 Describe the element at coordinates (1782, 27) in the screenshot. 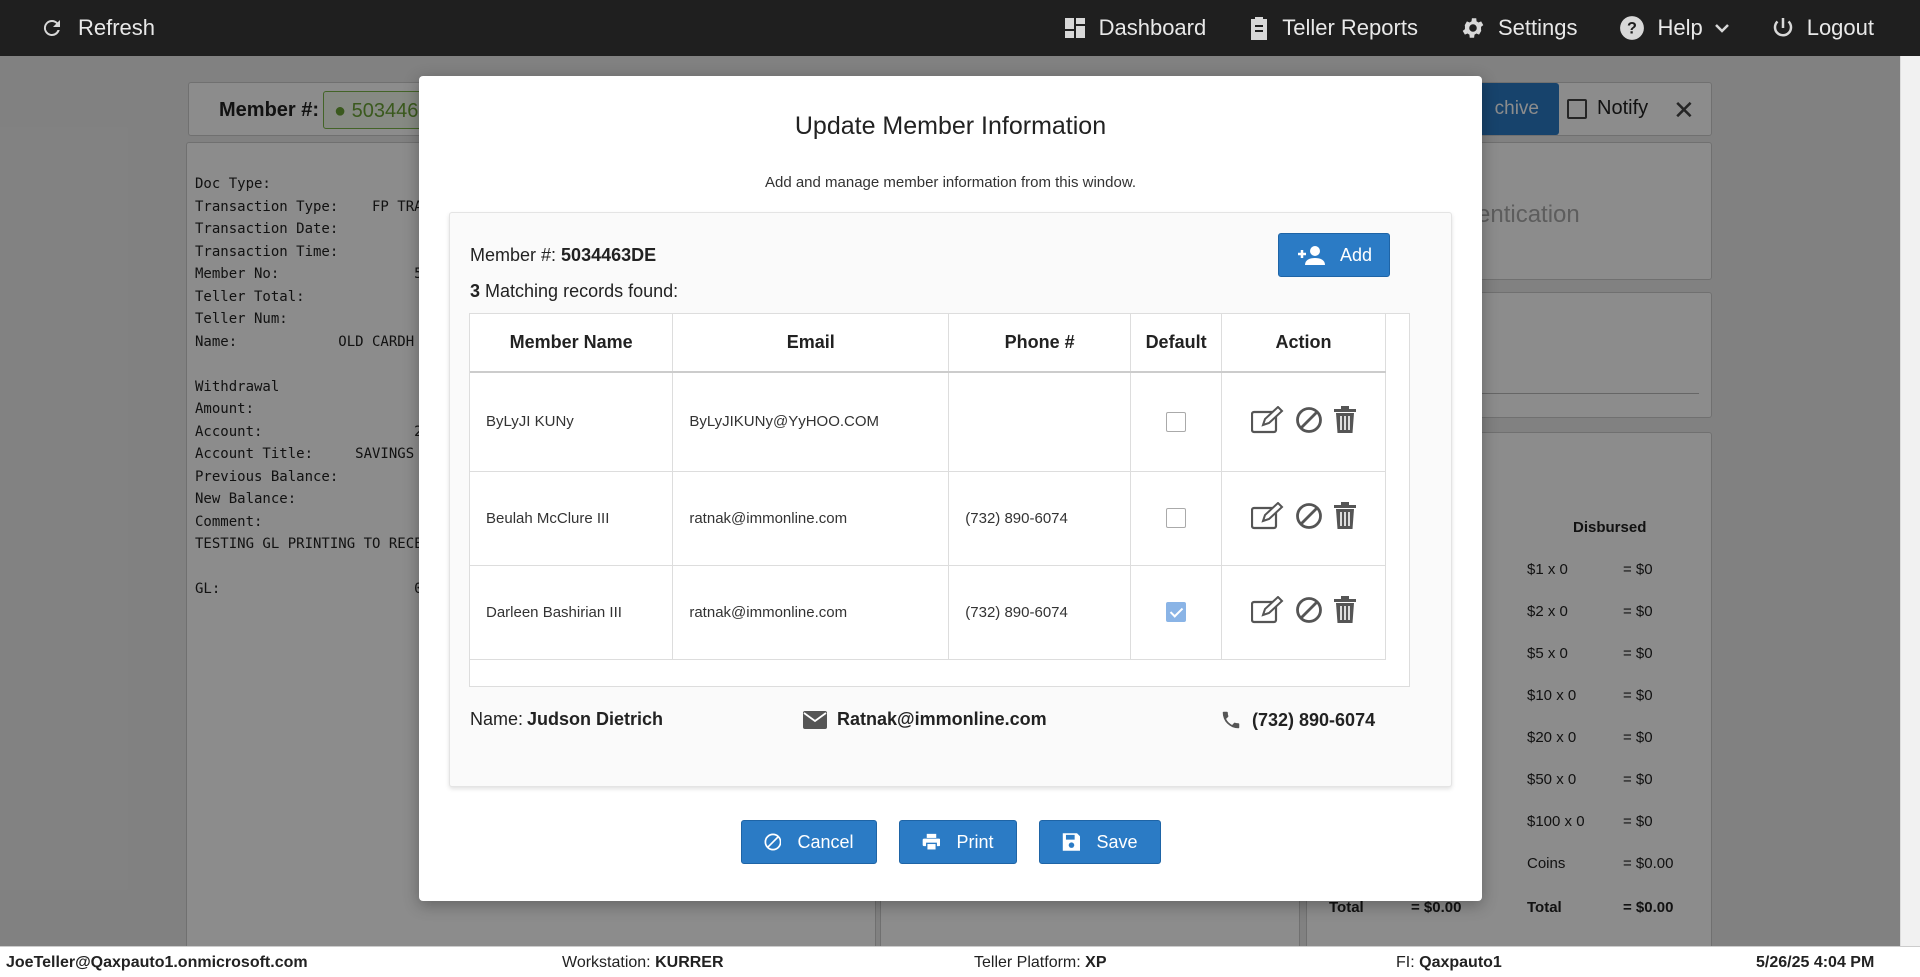

I see `power-icon` at that location.